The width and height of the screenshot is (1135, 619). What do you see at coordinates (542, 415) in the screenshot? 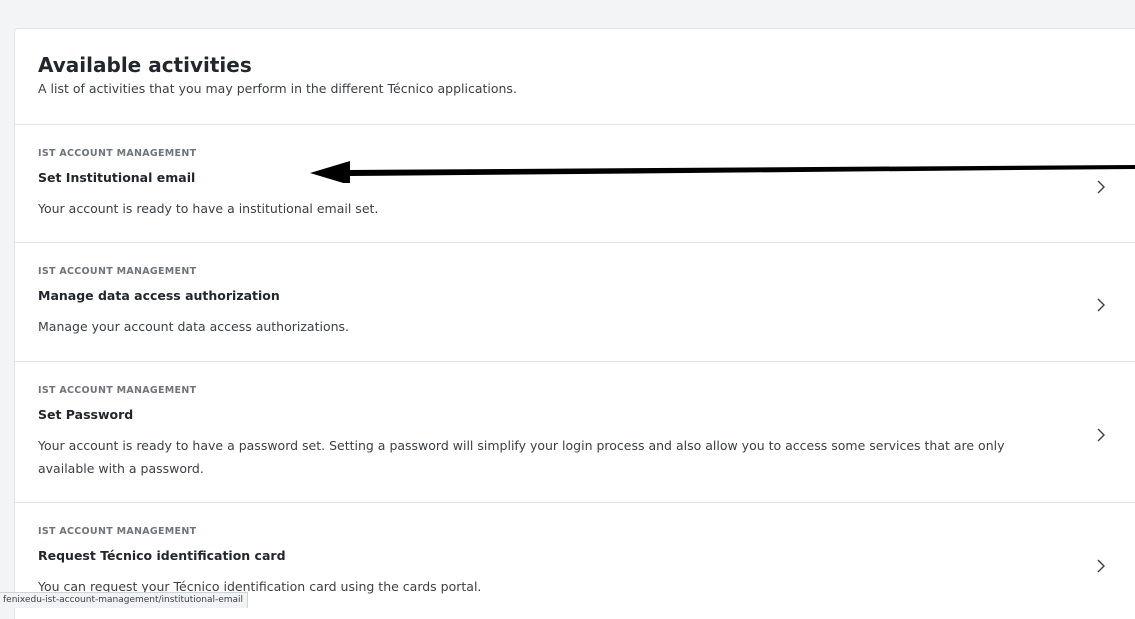
I see `activity-title: Set Password` at bounding box center [542, 415].